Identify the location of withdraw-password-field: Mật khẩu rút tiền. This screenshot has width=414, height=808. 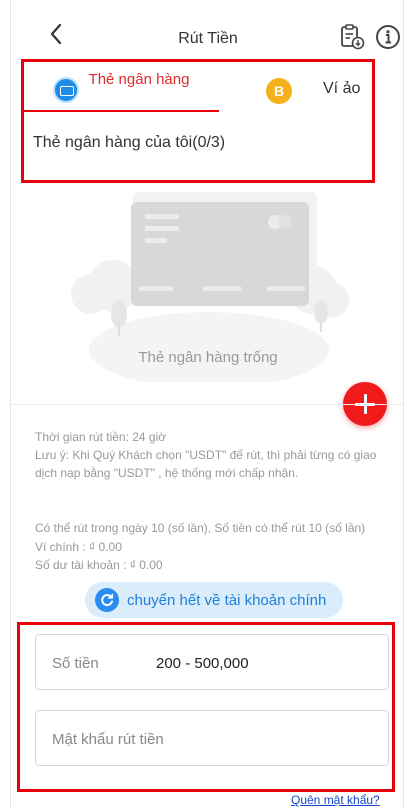
(212, 738).